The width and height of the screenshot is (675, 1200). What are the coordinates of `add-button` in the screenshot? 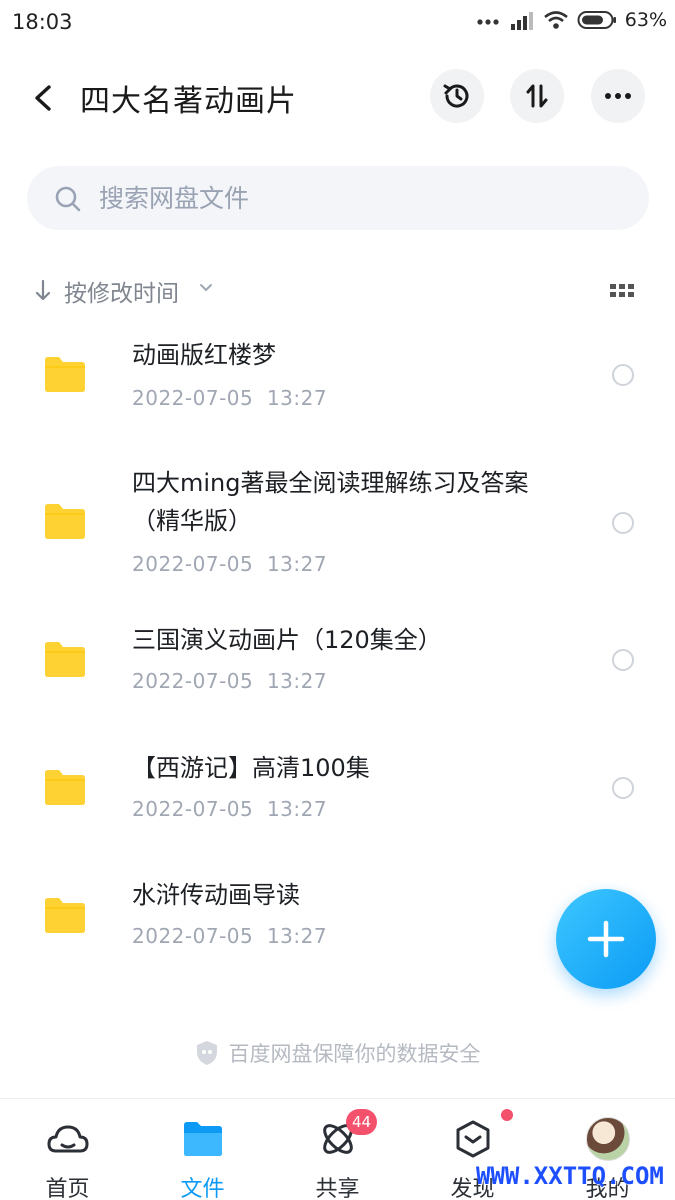 It's located at (606, 939).